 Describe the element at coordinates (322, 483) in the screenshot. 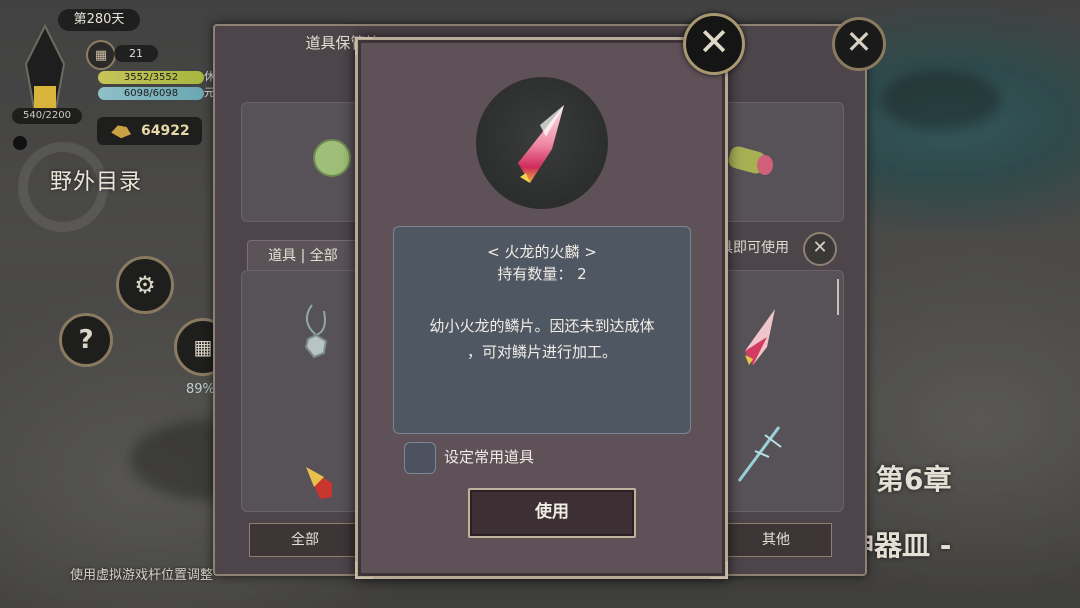

I see `fire-scale-small-icon` at that location.